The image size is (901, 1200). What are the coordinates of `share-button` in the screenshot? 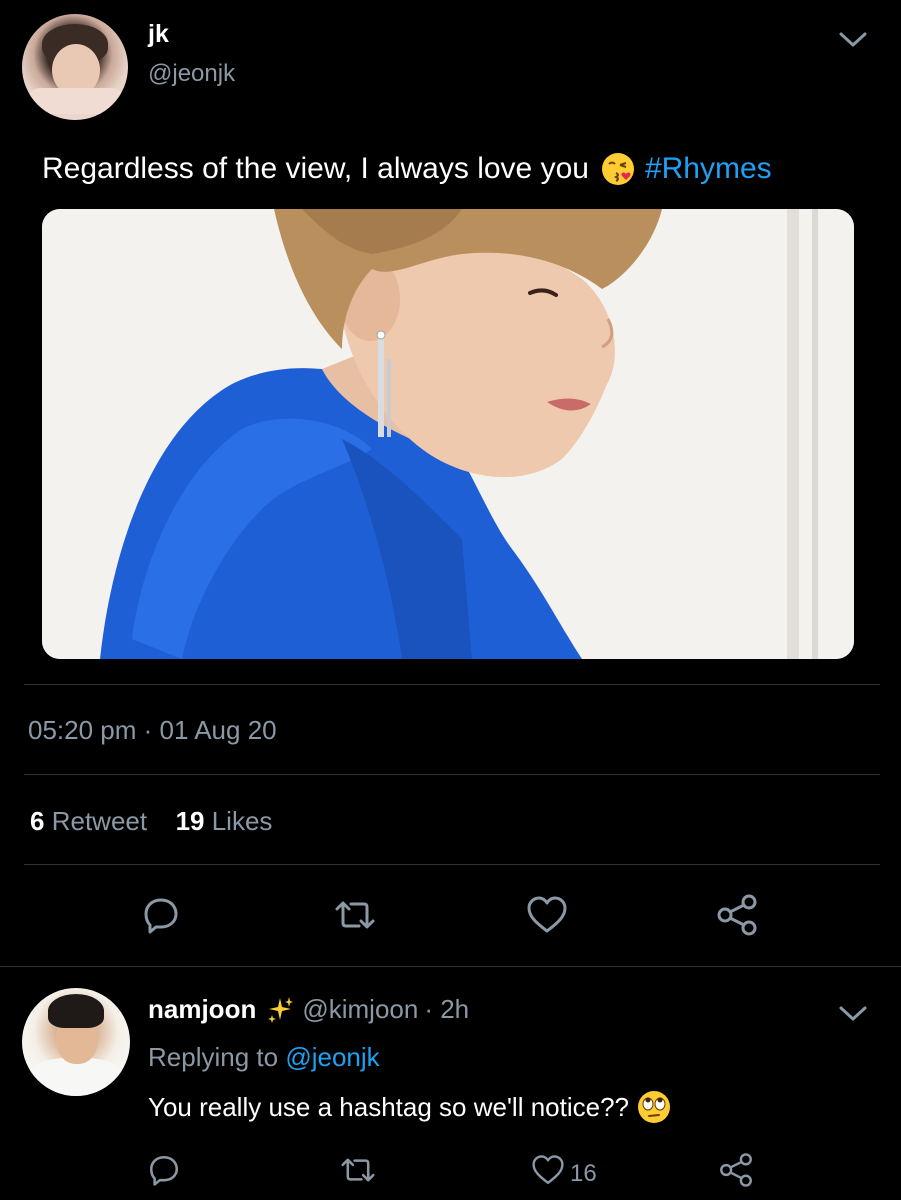 It's located at (737, 915).